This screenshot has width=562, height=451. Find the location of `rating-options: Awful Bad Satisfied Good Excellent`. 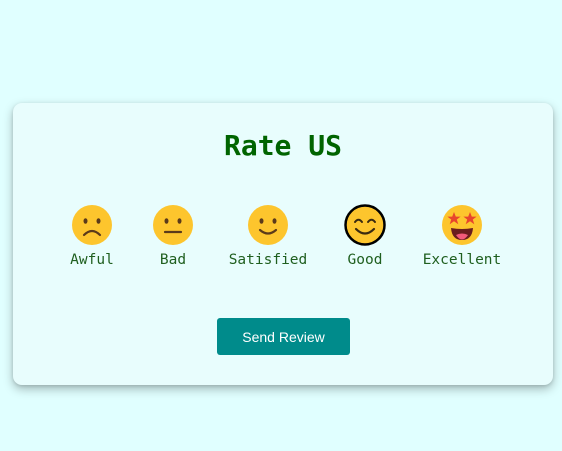

rating-options: Awful Bad Satisfied Good Excellent is located at coordinates (283, 238).